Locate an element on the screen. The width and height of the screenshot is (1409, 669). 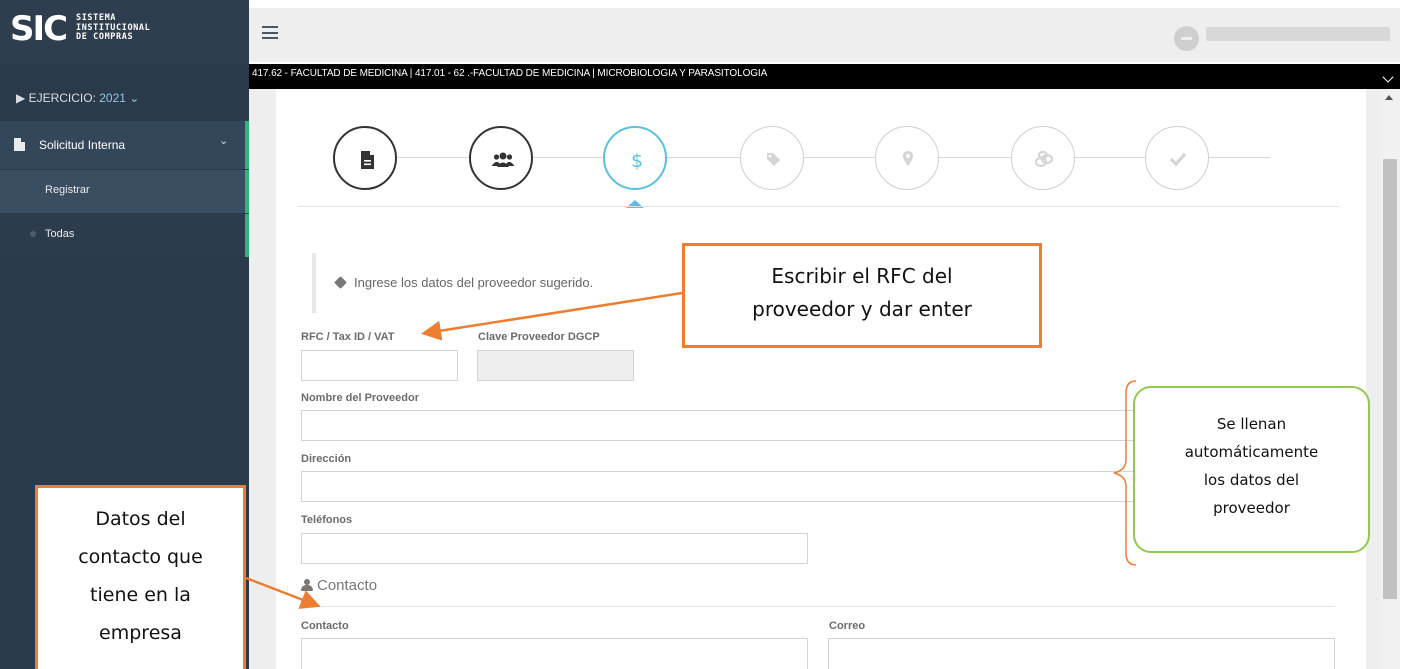
auto-callout-line-1: Se llenan is located at coordinates (1251, 424).